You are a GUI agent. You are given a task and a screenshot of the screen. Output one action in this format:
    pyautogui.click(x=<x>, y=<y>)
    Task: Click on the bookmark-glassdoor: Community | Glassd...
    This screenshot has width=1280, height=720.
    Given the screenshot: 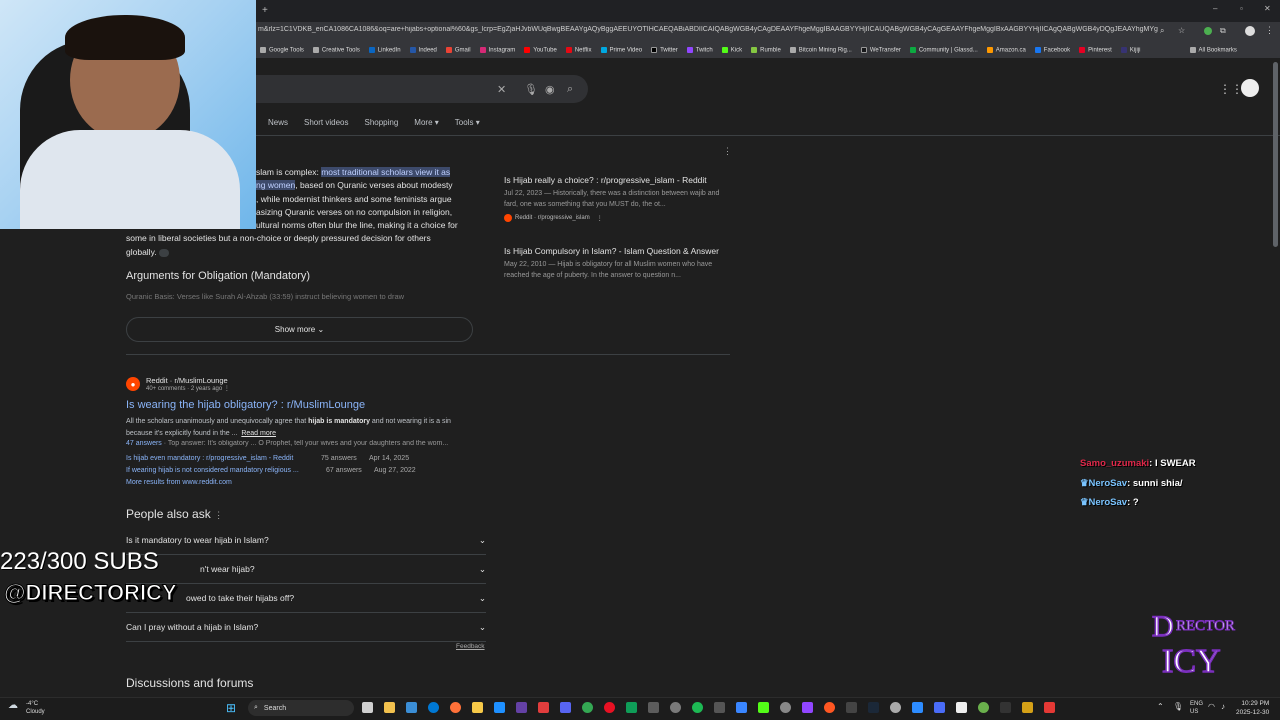 What is the action you would take?
    pyautogui.click(x=943, y=49)
    